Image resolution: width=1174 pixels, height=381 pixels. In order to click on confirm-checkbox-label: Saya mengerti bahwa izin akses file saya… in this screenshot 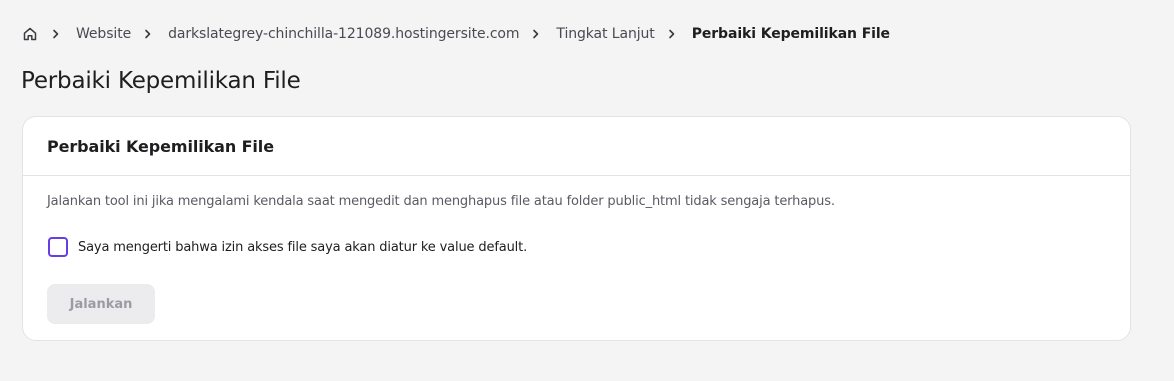, I will do `click(302, 247)`.